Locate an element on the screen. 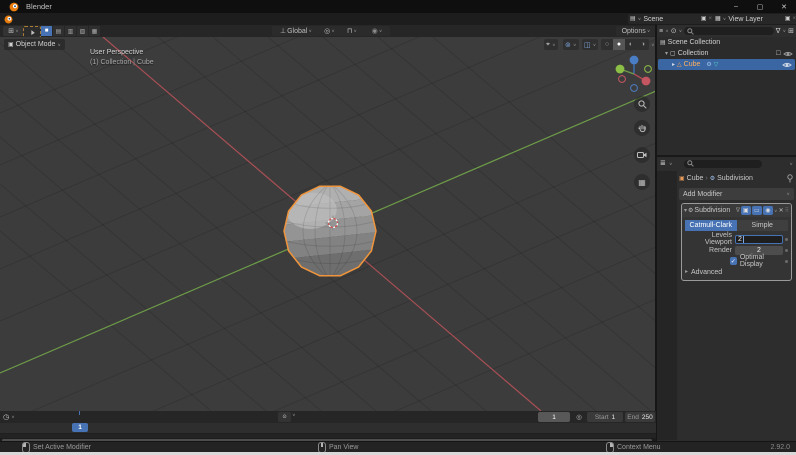 The image size is (796, 455). transform-orientation-dropdown: ⊥ Global ∨ is located at coordinates (296, 31).